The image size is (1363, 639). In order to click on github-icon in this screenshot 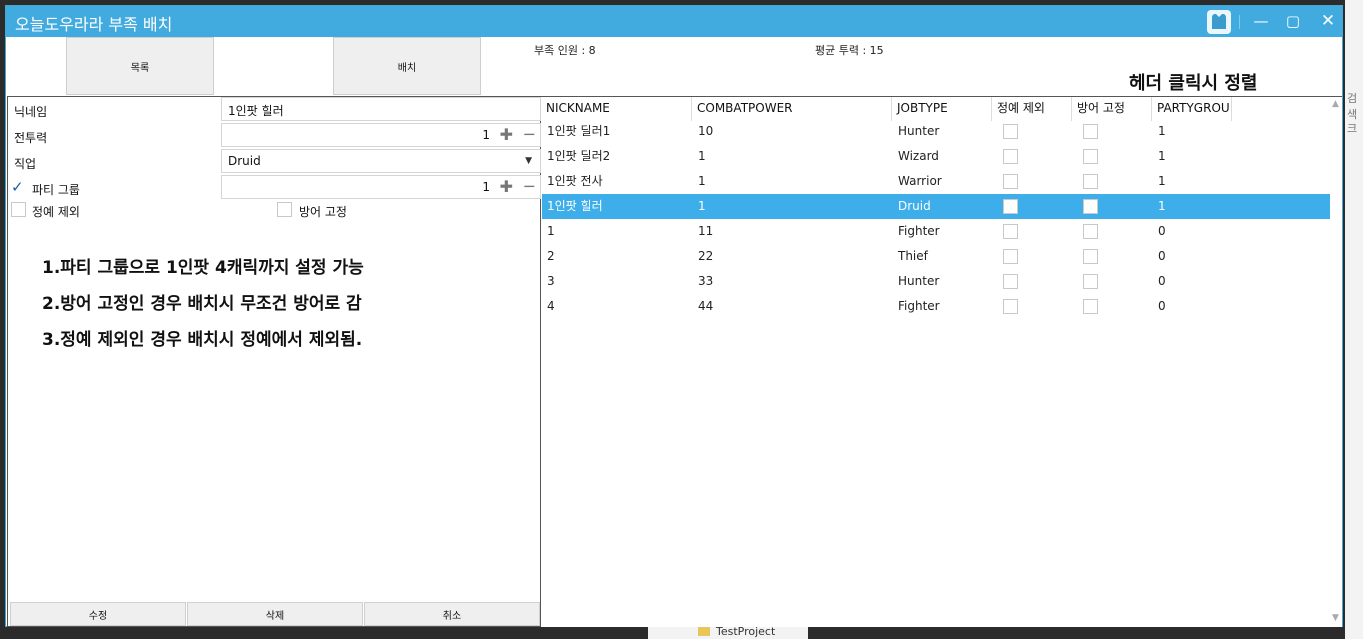, I will do `click(1219, 22)`.